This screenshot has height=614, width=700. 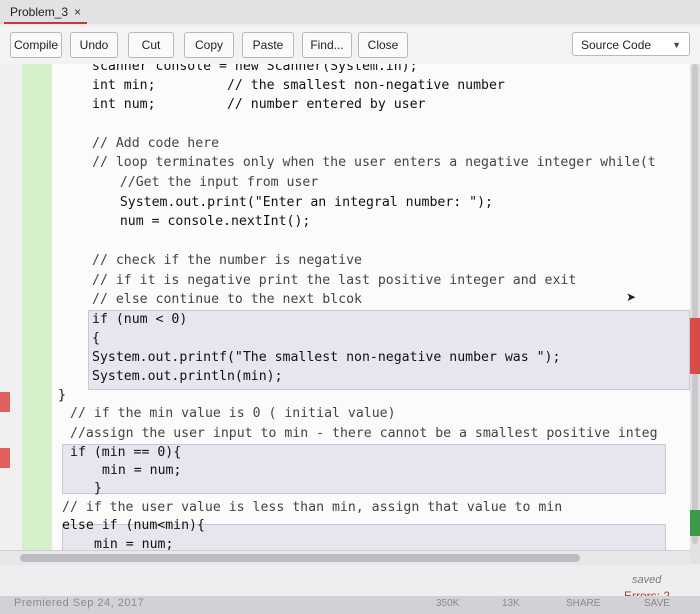 I want to click on code-line: // Add code here, so click(x=156, y=143).